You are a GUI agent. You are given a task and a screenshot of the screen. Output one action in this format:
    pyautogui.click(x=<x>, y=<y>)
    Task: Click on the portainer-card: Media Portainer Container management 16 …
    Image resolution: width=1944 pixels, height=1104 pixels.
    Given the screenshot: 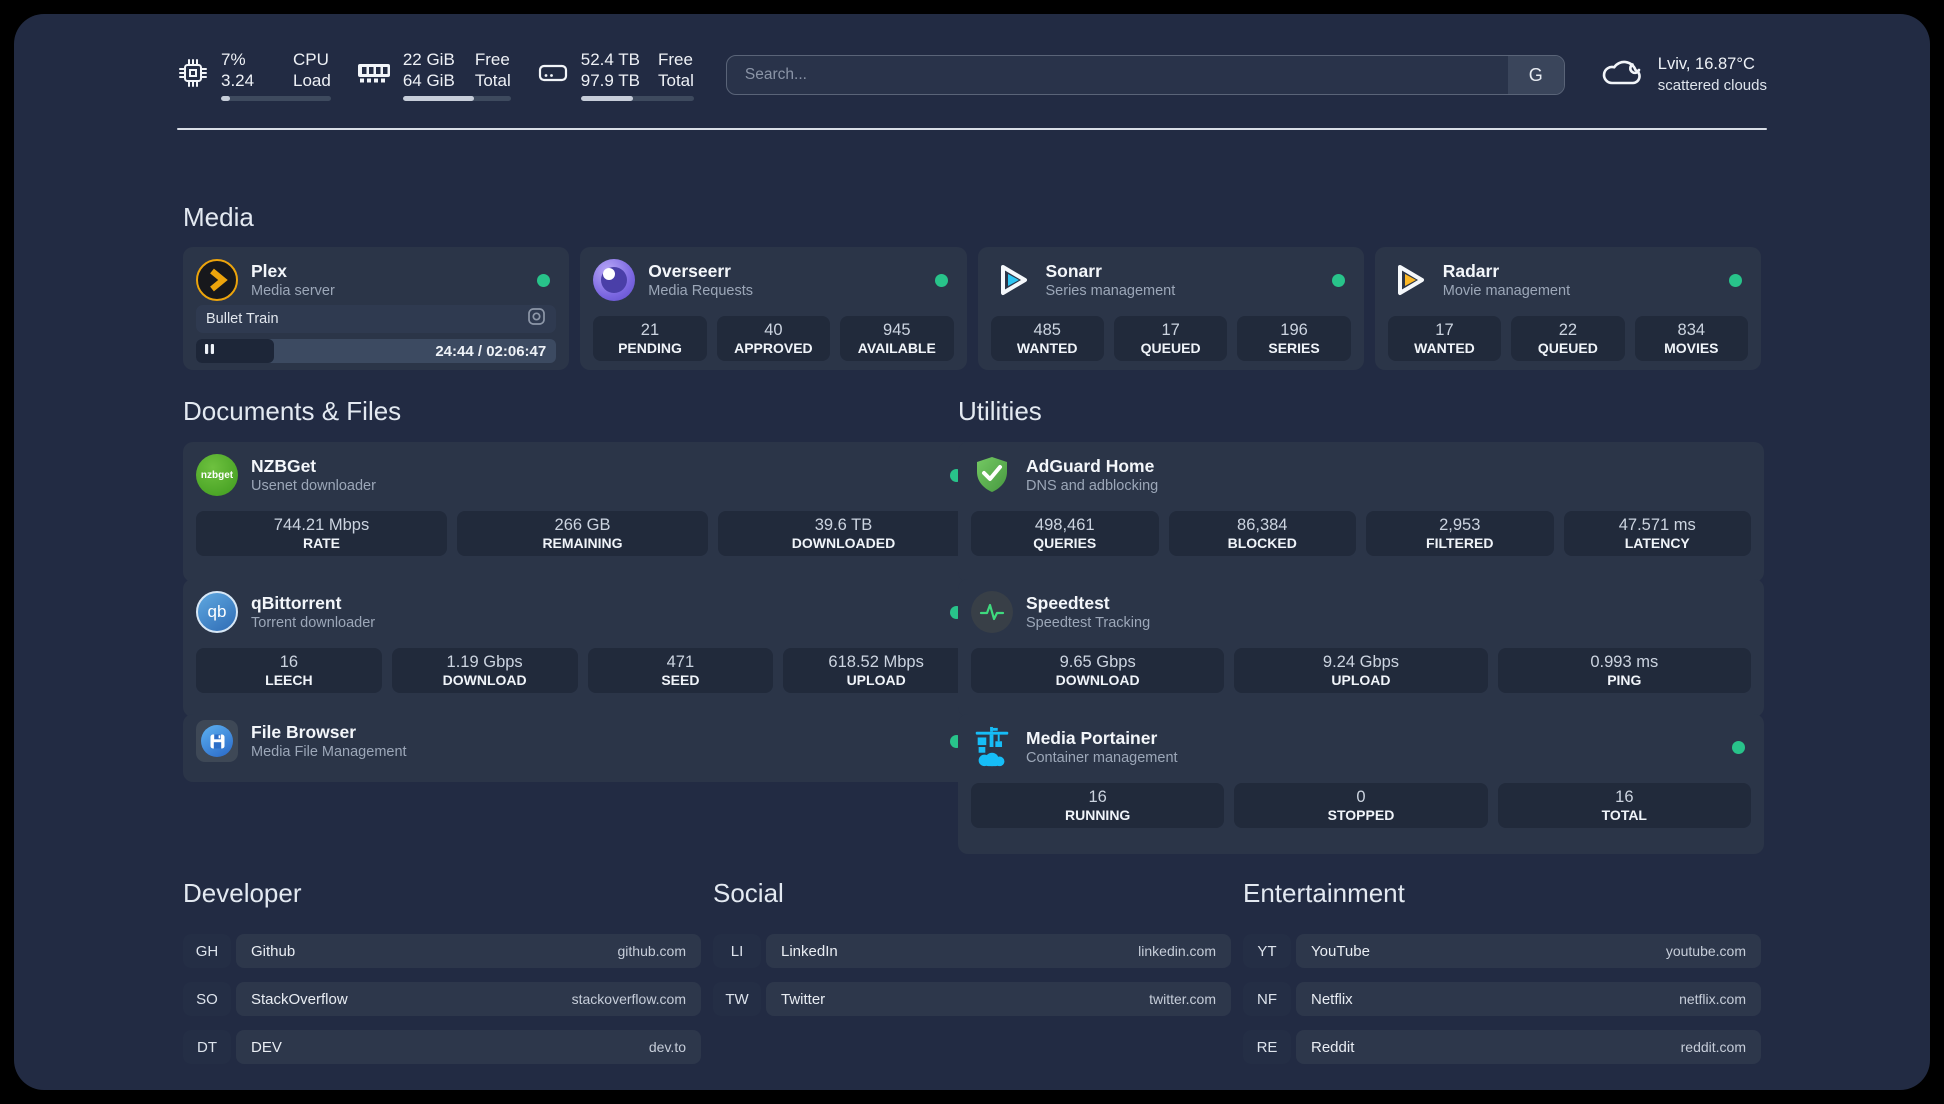 What is the action you would take?
    pyautogui.click(x=1361, y=784)
    